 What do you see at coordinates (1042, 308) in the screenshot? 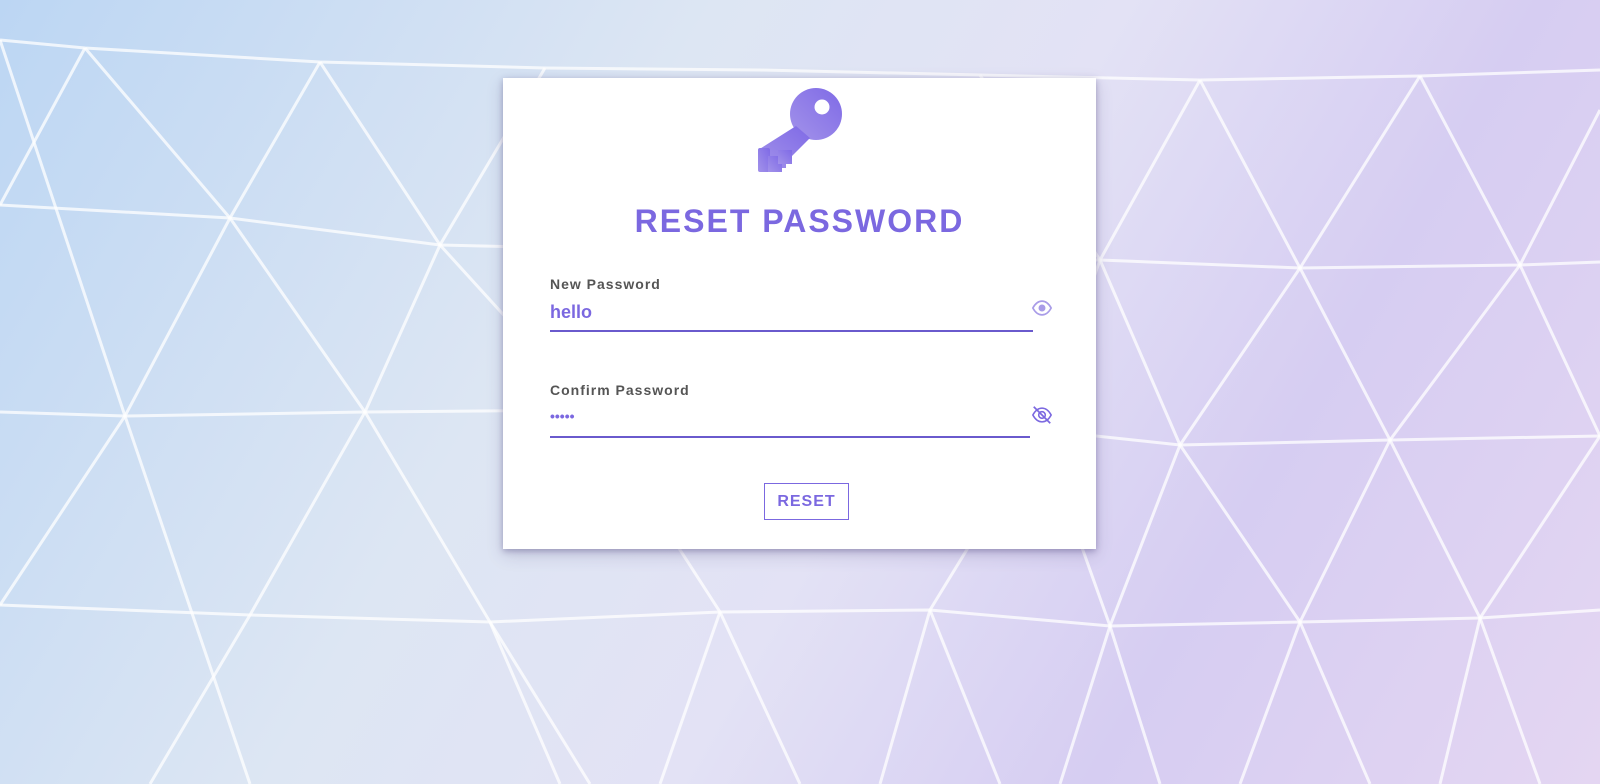
I see `eye-icon` at bounding box center [1042, 308].